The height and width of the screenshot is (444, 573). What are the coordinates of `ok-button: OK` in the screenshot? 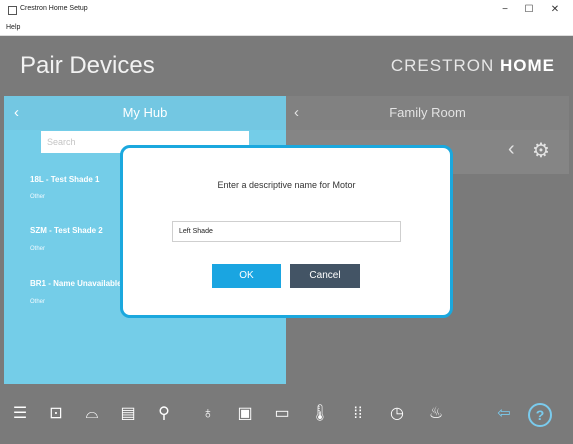 It's located at (246, 276).